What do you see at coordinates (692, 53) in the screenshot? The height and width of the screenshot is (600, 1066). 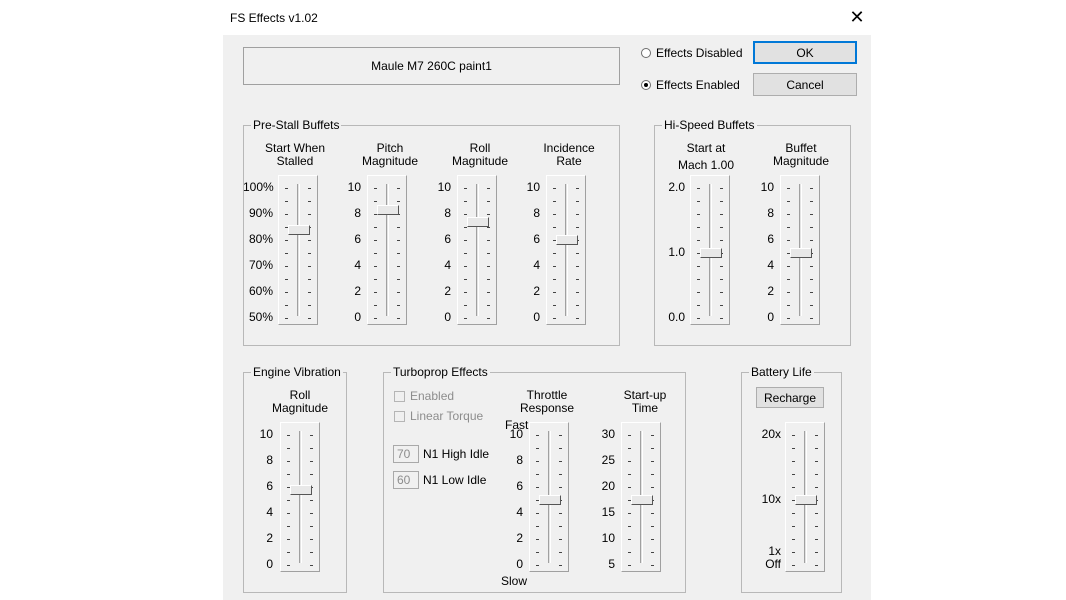 I see `effects-disabled-radio: Effects Disabled` at bounding box center [692, 53].